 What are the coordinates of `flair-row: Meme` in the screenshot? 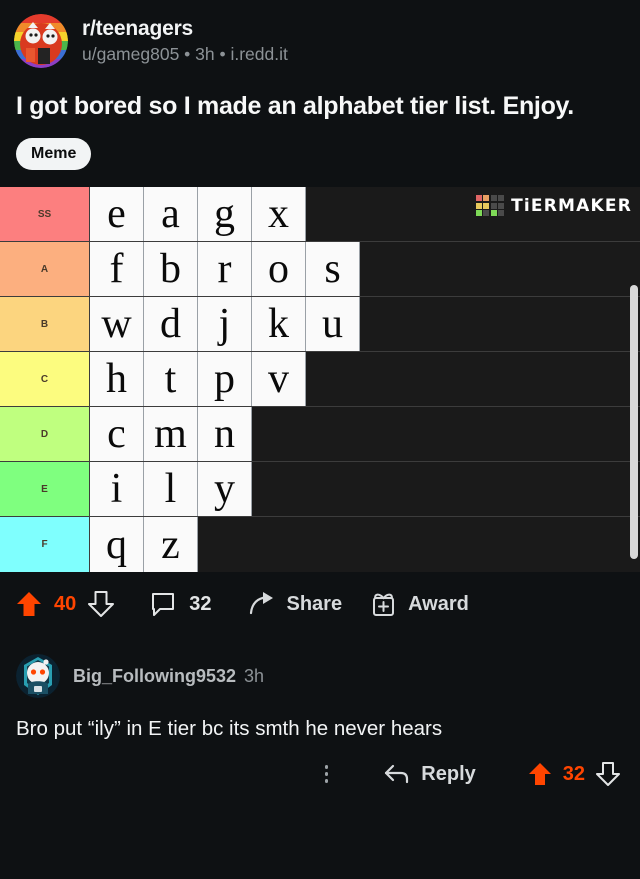 It's located at (320, 146).